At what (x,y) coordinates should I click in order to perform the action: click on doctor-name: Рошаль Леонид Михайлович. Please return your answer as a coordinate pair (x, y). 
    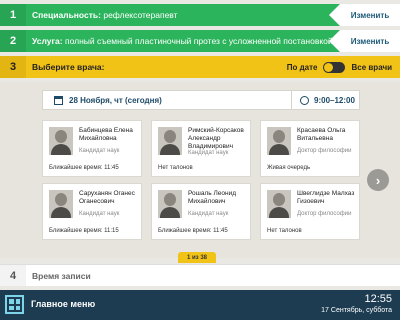
    Looking at the image, I should click on (212, 198).